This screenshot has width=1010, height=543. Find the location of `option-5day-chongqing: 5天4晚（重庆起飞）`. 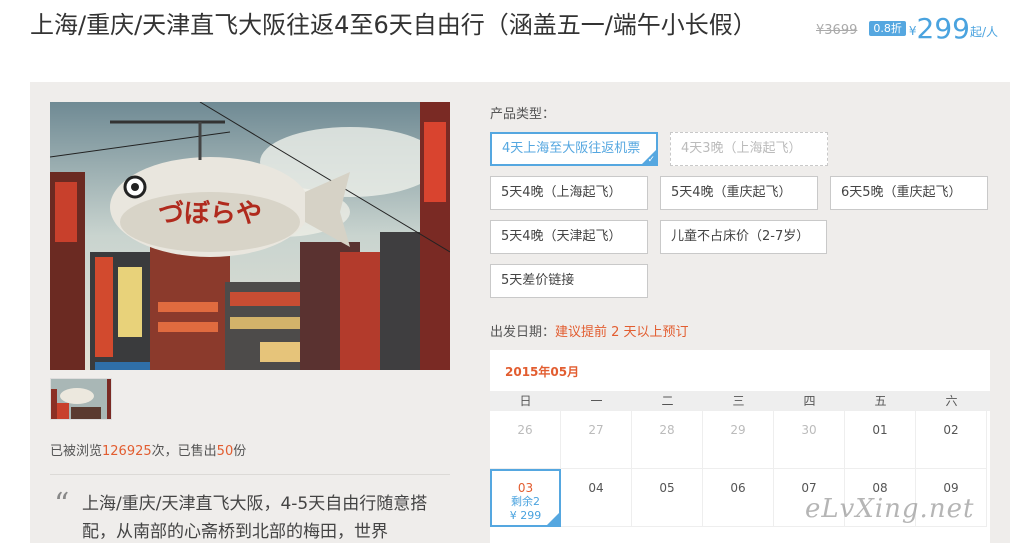

option-5day-chongqing: 5天4晚（重庆起飞） is located at coordinates (739, 193).